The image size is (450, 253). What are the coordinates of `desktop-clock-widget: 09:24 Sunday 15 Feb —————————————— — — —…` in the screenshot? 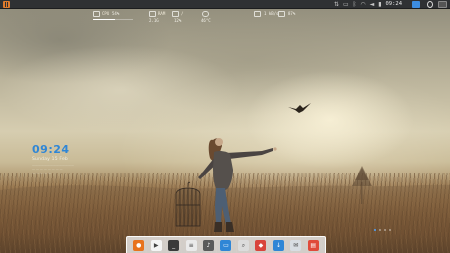 It's located at (53, 159).